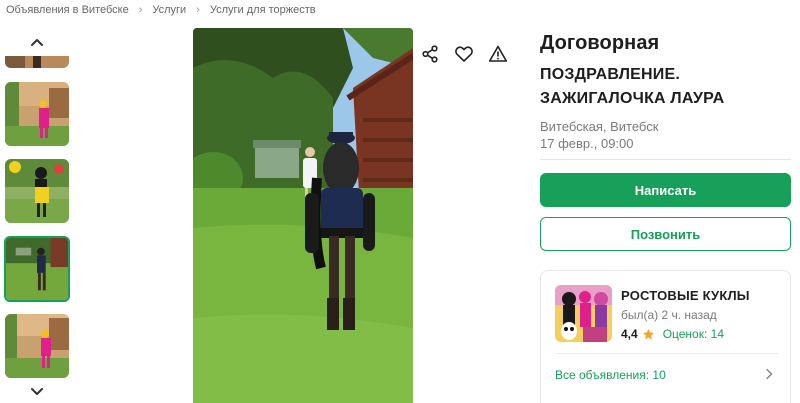 This screenshot has width=800, height=403. I want to click on photo-actions, so click(464, 54).